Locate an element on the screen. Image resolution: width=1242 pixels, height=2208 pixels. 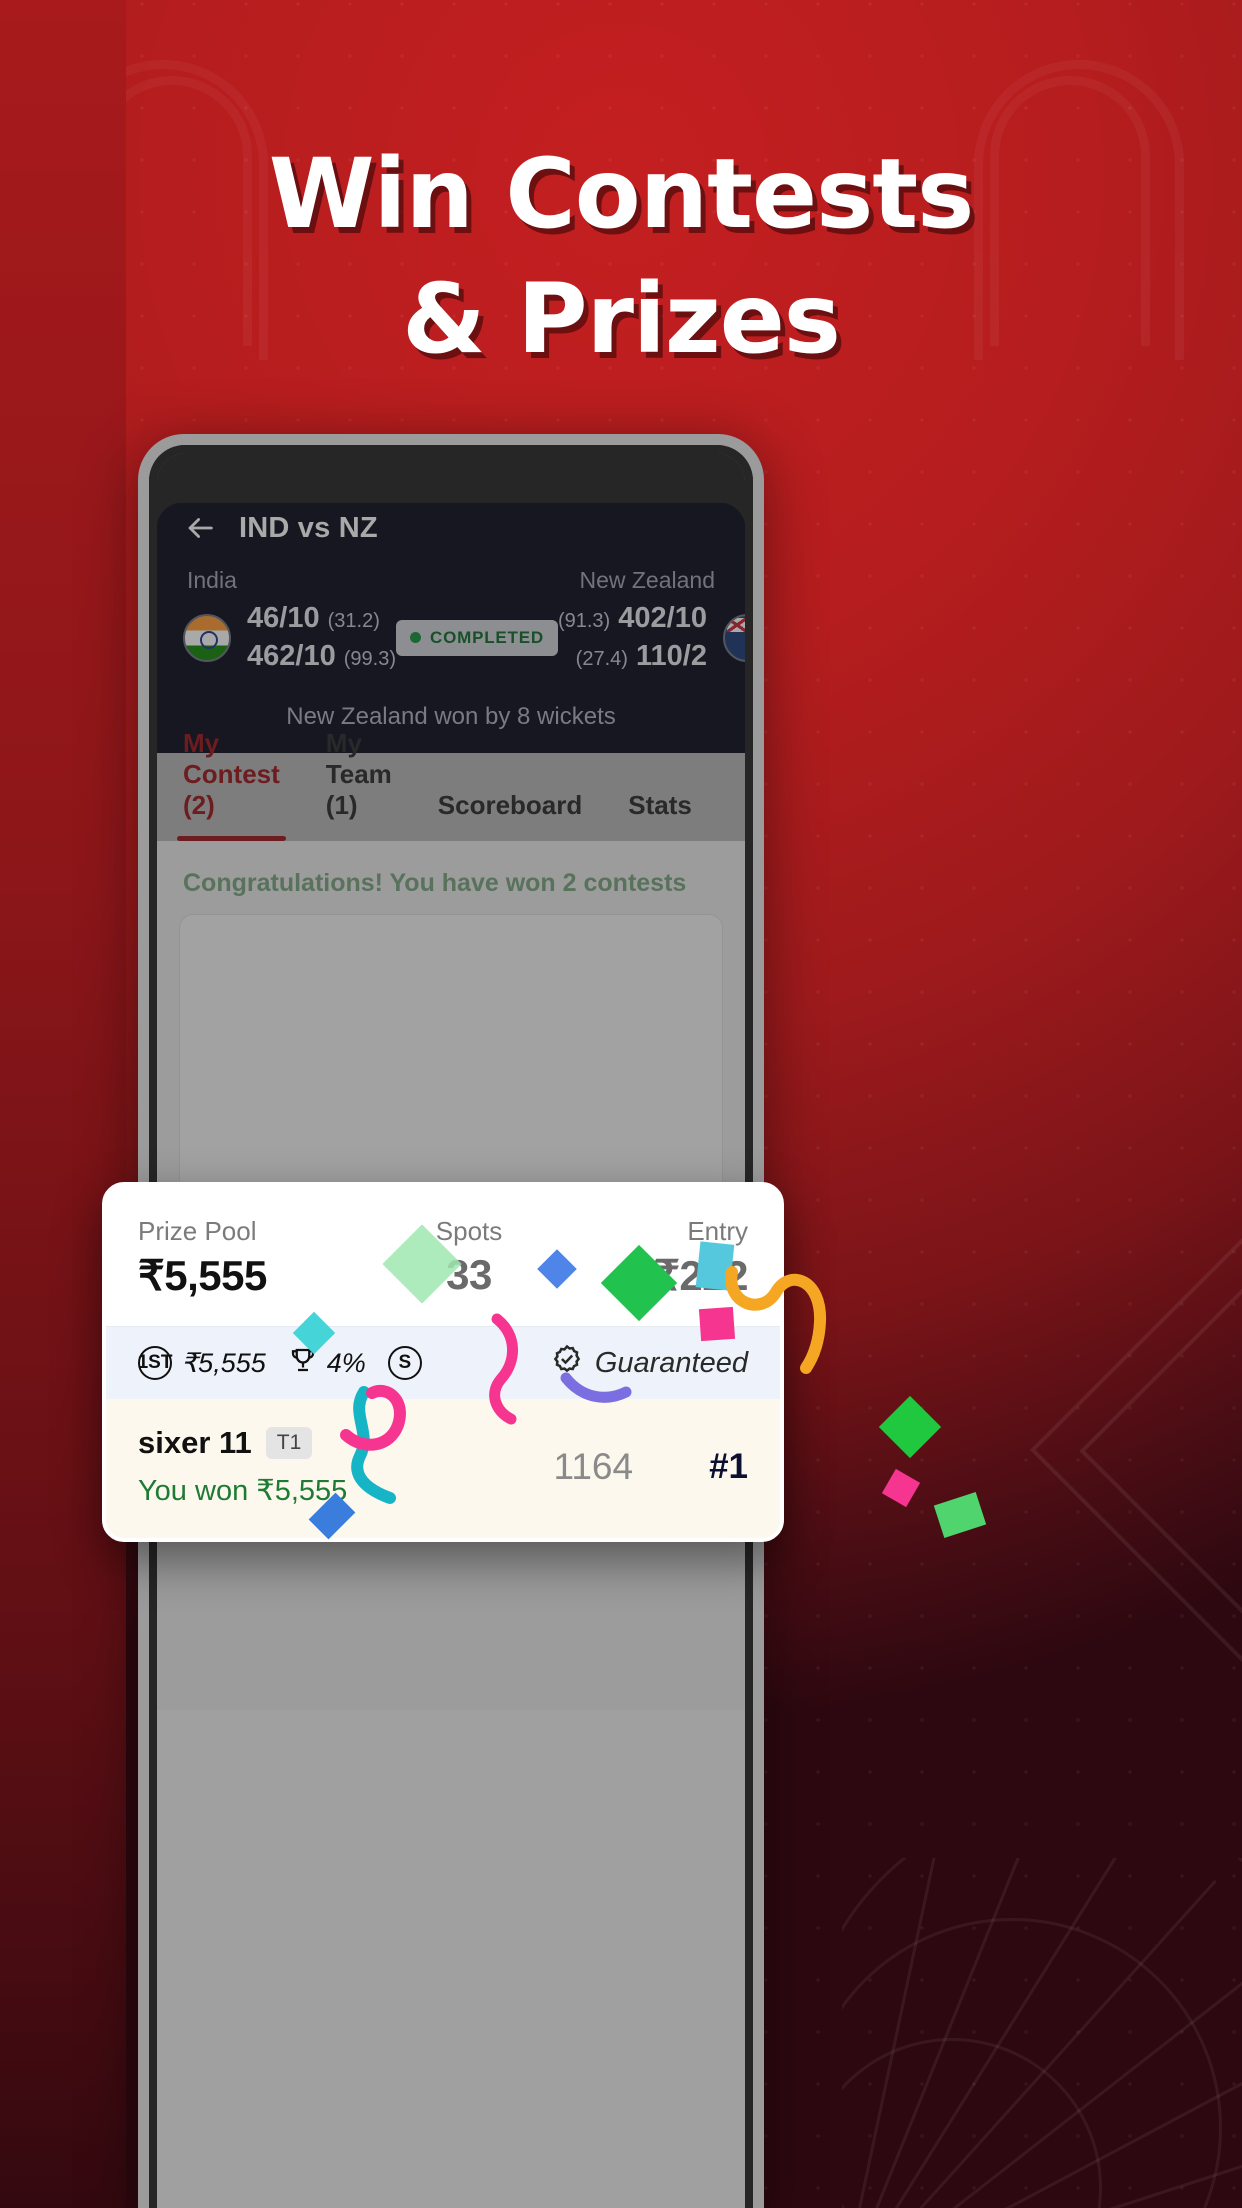
winner-percent-info: 4% is located at coordinates (327, 1363).